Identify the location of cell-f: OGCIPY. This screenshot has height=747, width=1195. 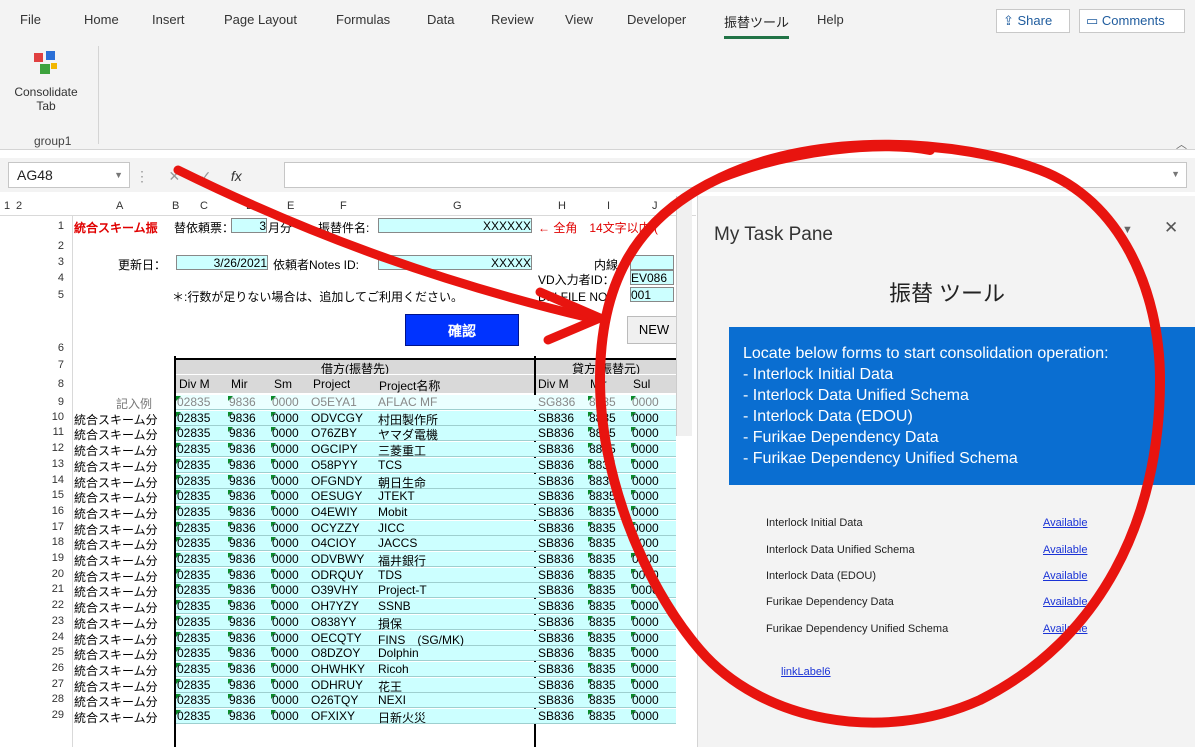
(343, 449).